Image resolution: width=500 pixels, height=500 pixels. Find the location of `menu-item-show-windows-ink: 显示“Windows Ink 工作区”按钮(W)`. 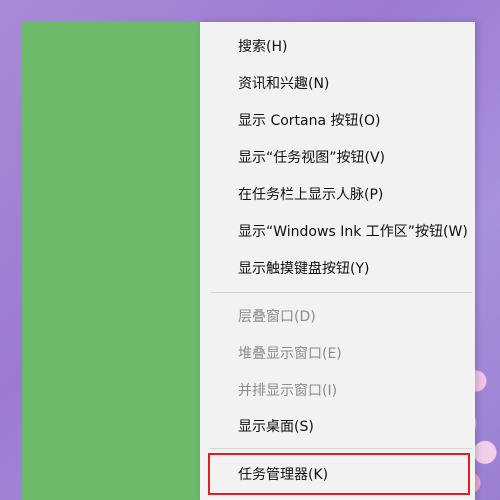

menu-item-show-windows-ink: 显示“Windows Ink 工作区”按钮(W) is located at coordinates (337, 231).